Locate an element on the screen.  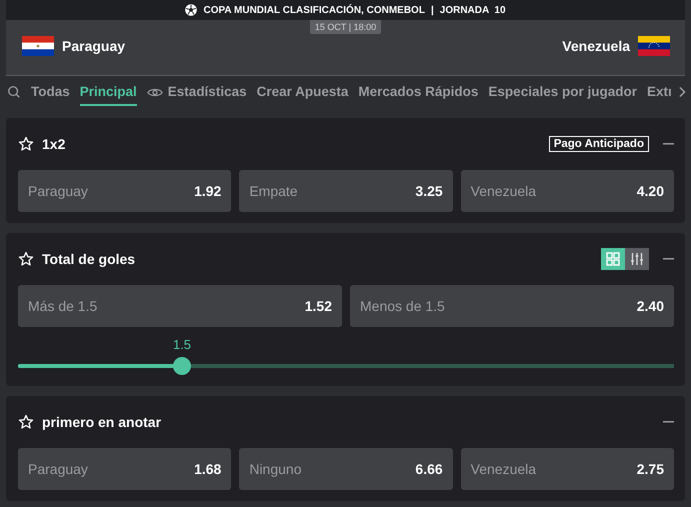
tab: Especiales por jugador is located at coordinates (562, 92).